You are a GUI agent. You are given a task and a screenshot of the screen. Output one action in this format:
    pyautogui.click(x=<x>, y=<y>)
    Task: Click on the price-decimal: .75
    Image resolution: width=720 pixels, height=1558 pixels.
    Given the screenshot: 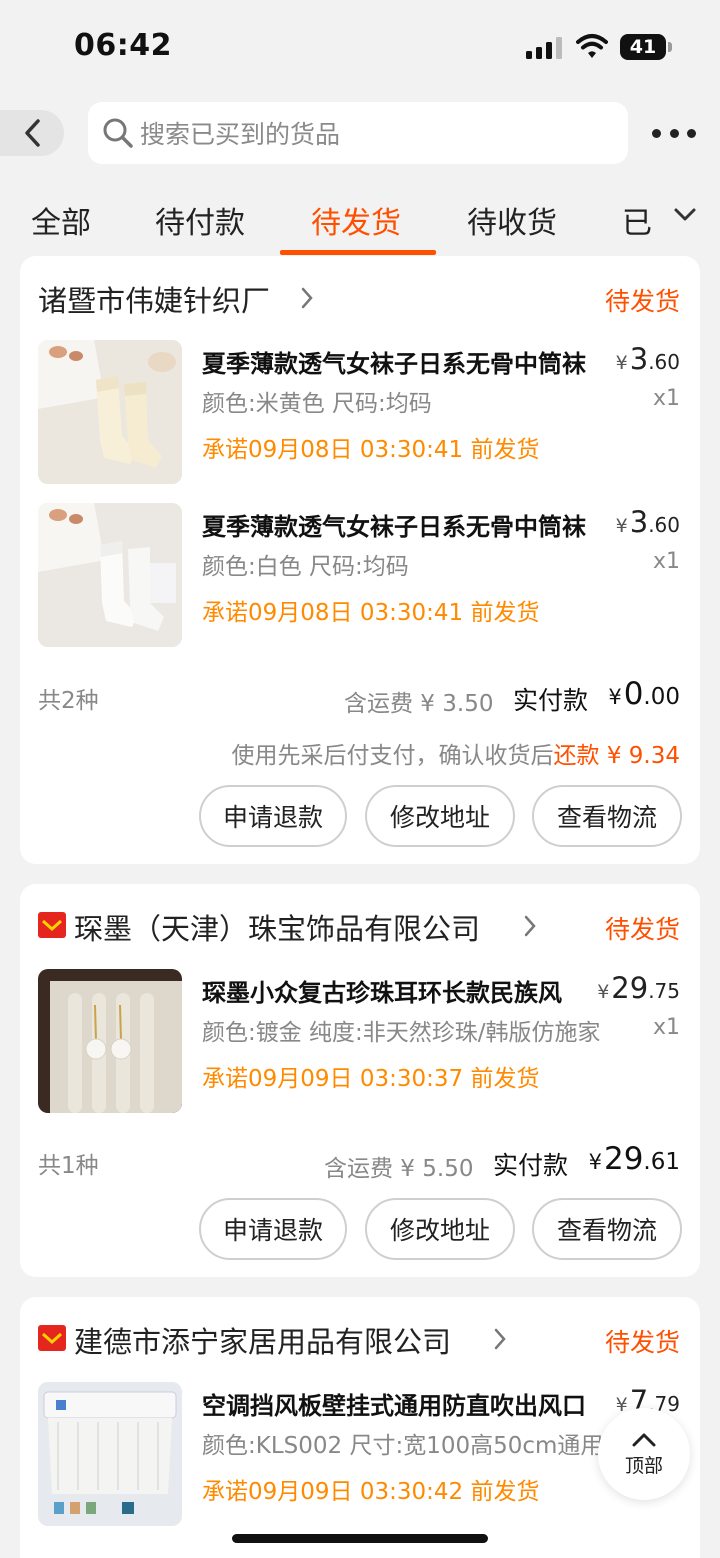 What is the action you would take?
    pyautogui.click(x=664, y=991)
    